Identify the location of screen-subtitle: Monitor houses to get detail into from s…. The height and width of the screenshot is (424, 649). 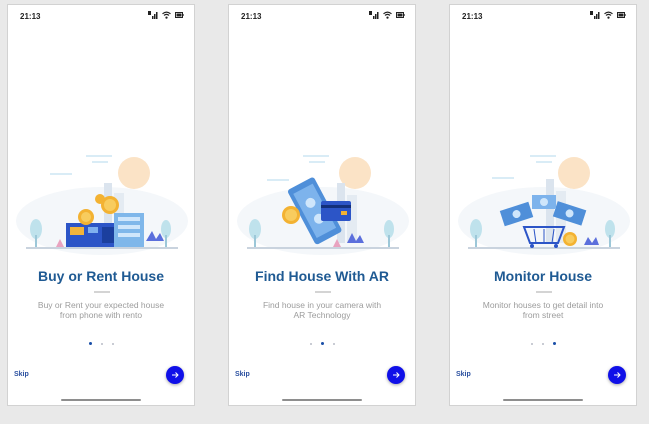
(543, 310).